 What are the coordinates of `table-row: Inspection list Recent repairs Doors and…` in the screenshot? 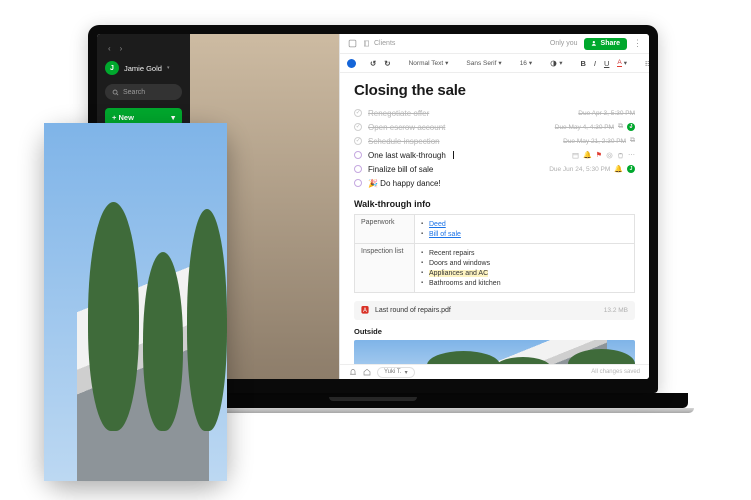 It's located at (494, 268).